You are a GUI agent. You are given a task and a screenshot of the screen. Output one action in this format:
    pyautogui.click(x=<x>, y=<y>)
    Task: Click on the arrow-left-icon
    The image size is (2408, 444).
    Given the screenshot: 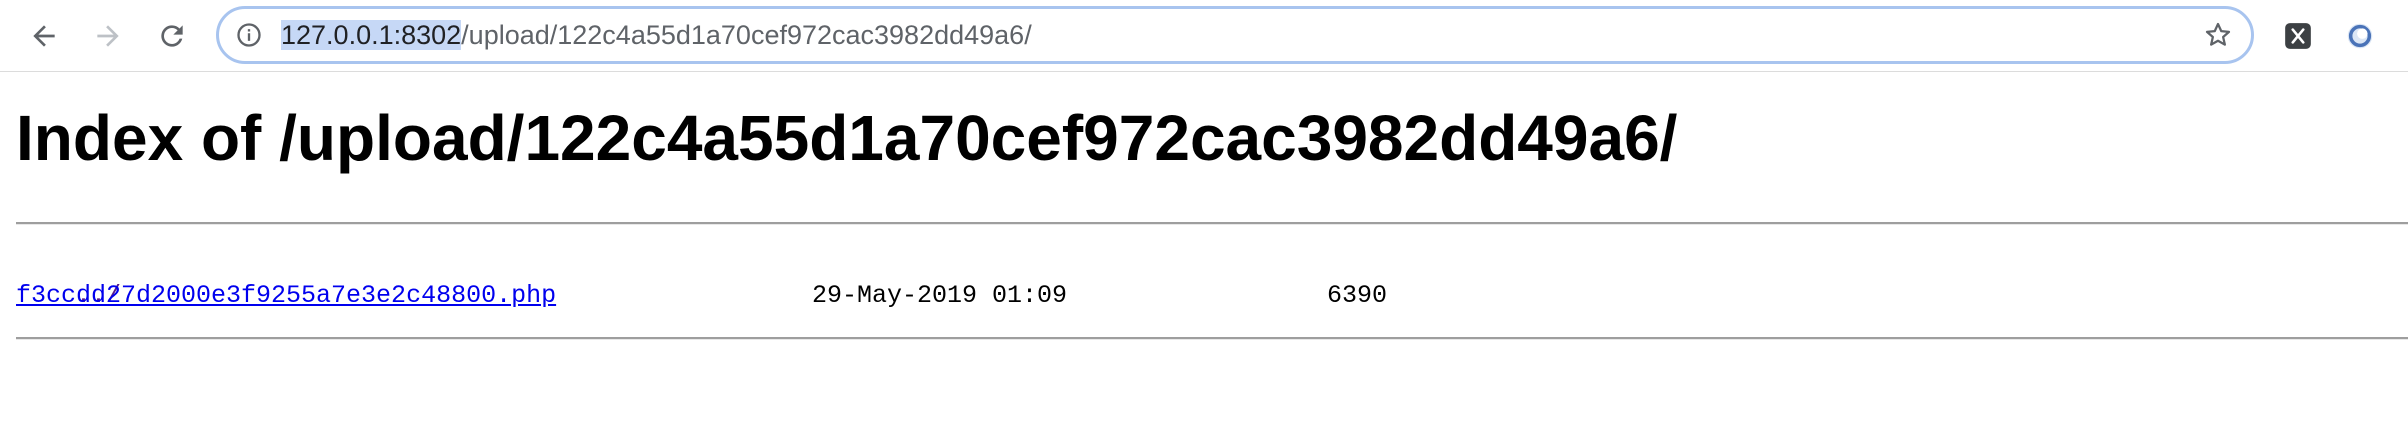 What is the action you would take?
    pyautogui.click(x=44, y=36)
    